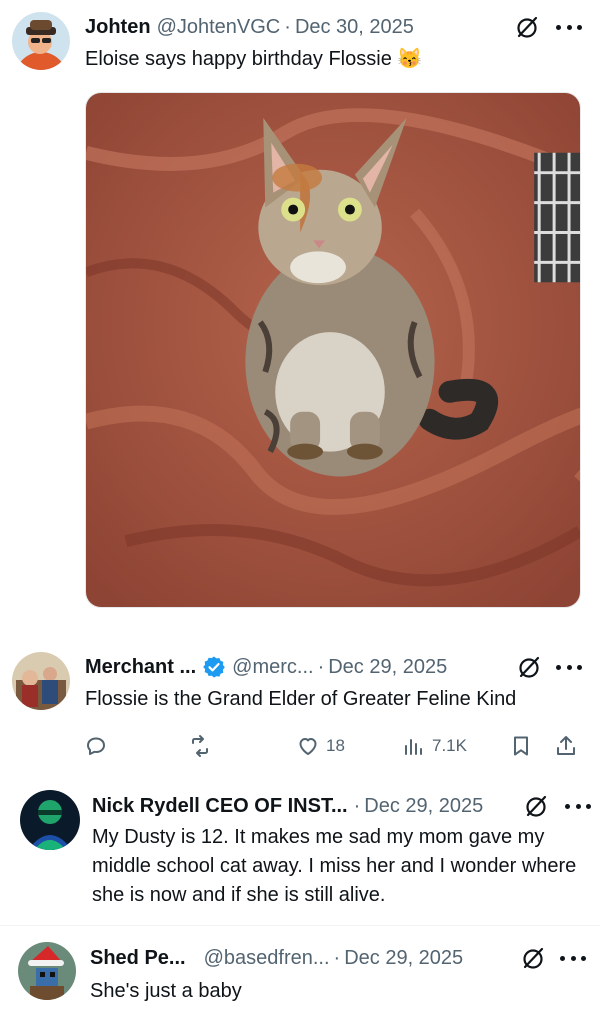 Image resolution: width=600 pixels, height=1011 pixels. I want to click on repost-button, so click(200, 746).